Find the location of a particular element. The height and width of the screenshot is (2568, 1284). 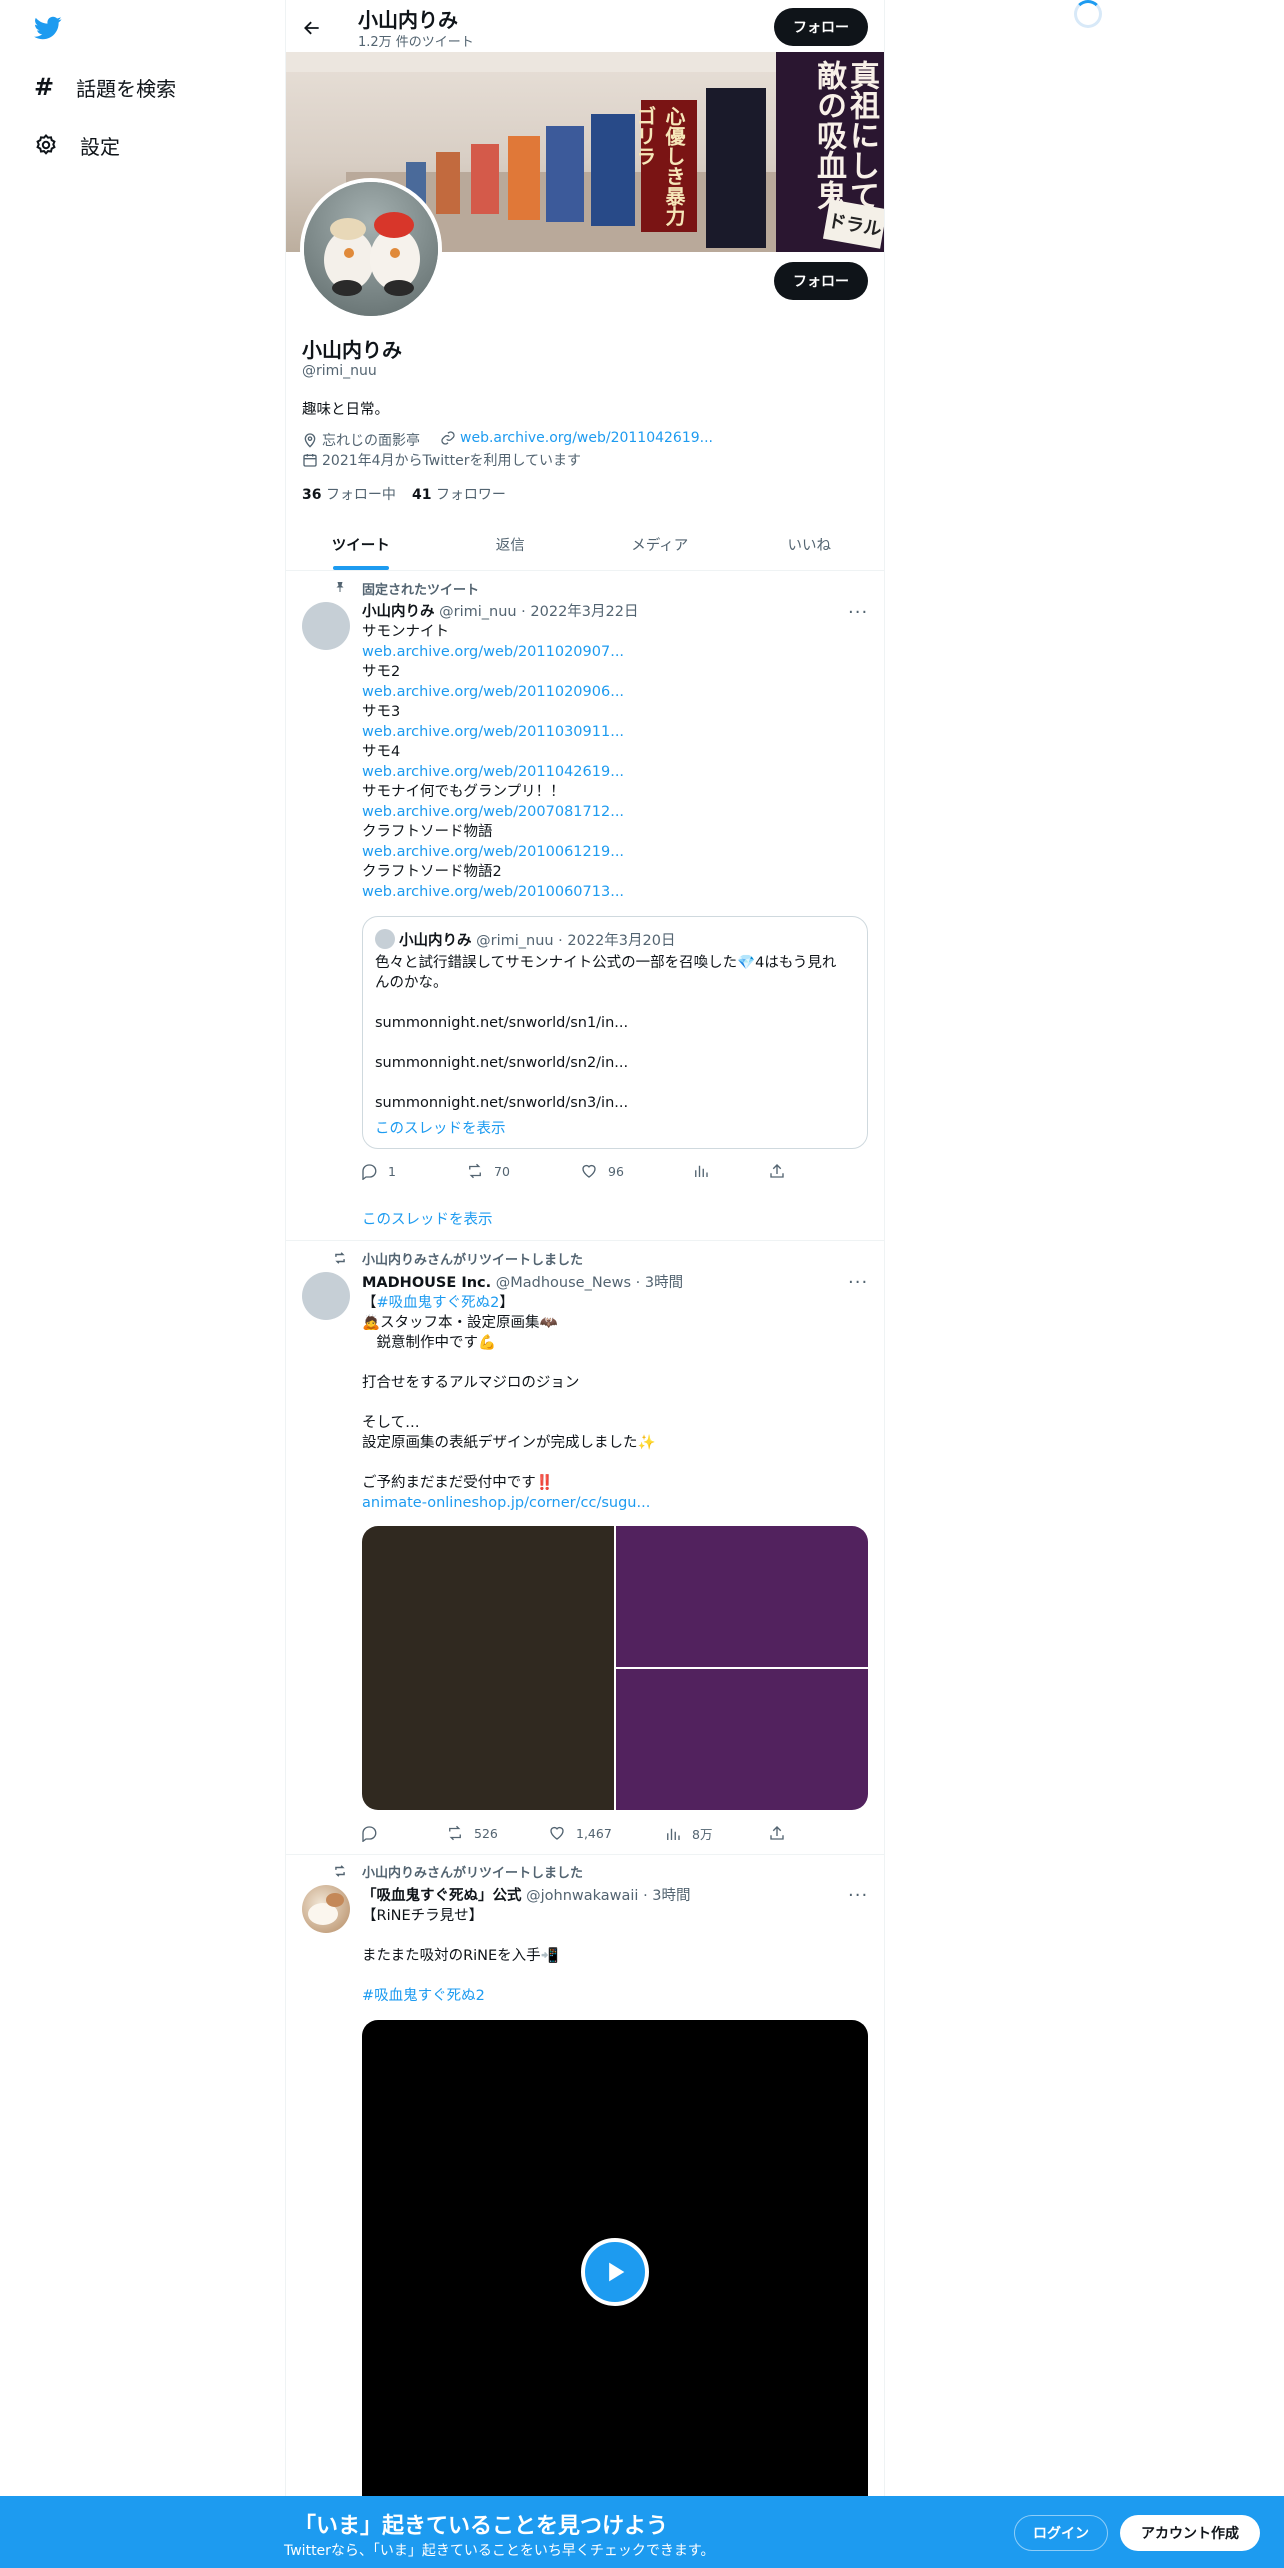

profile-avatar is located at coordinates (371, 249).